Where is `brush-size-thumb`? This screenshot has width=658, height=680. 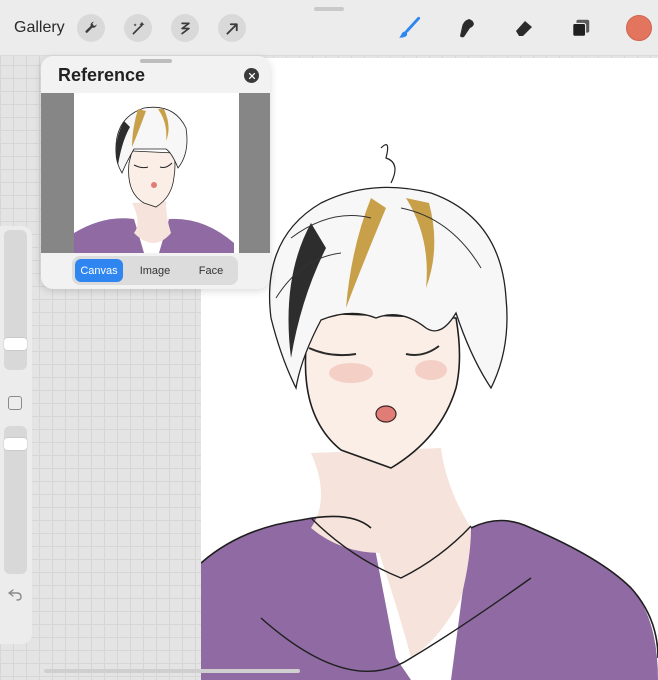
brush-size-thumb is located at coordinates (15, 344).